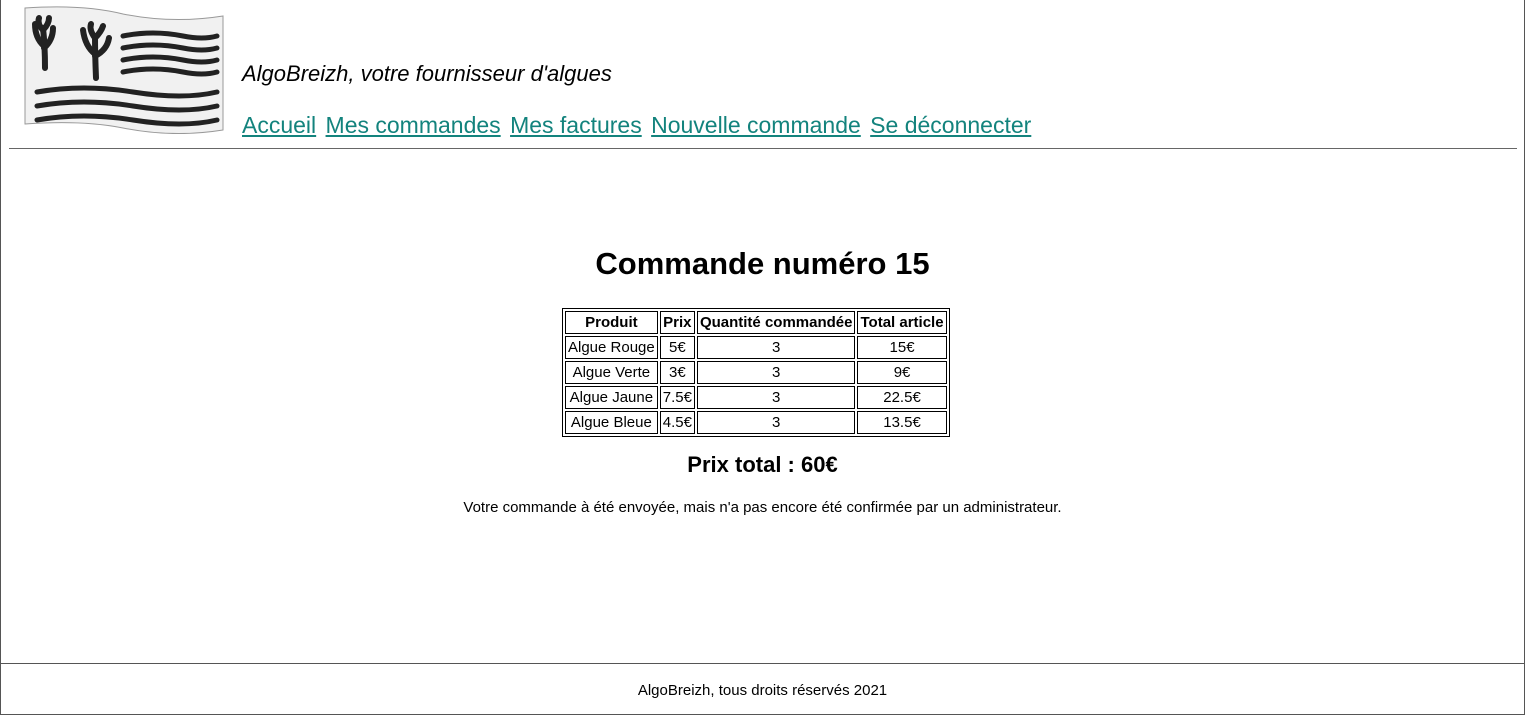 Image resolution: width=1525 pixels, height=715 pixels. I want to click on cell-prix: 7.5€, so click(677, 397).